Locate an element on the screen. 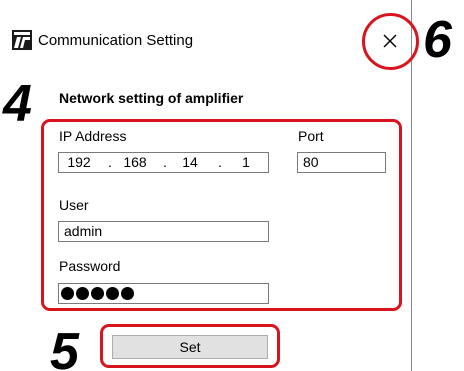  password-input is located at coordinates (163, 293).